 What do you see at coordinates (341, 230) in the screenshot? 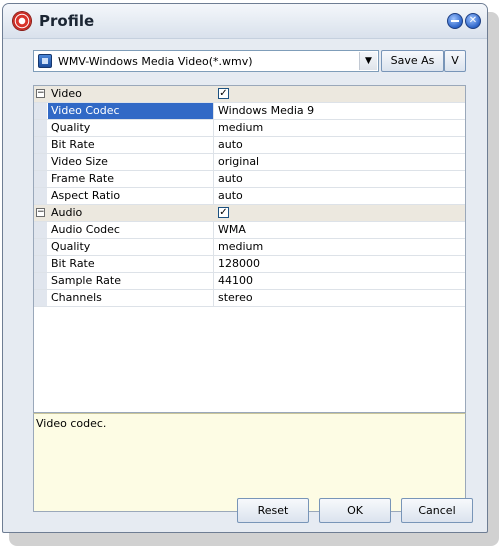
I see `property-value: WMA` at bounding box center [341, 230].